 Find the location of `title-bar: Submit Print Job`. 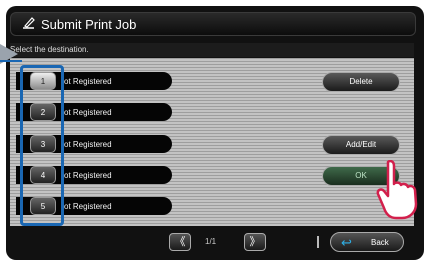

title-bar: Submit Print Job is located at coordinates (213, 24).